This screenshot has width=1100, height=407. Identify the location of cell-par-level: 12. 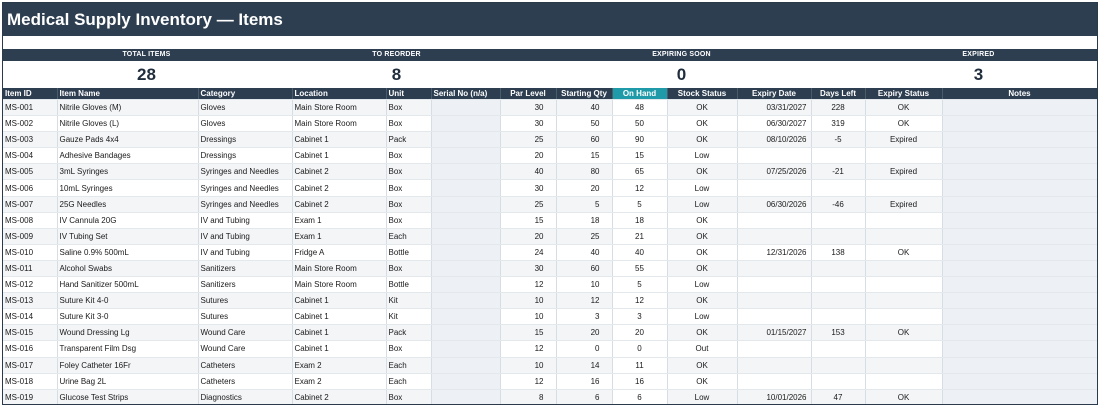
(528, 349).